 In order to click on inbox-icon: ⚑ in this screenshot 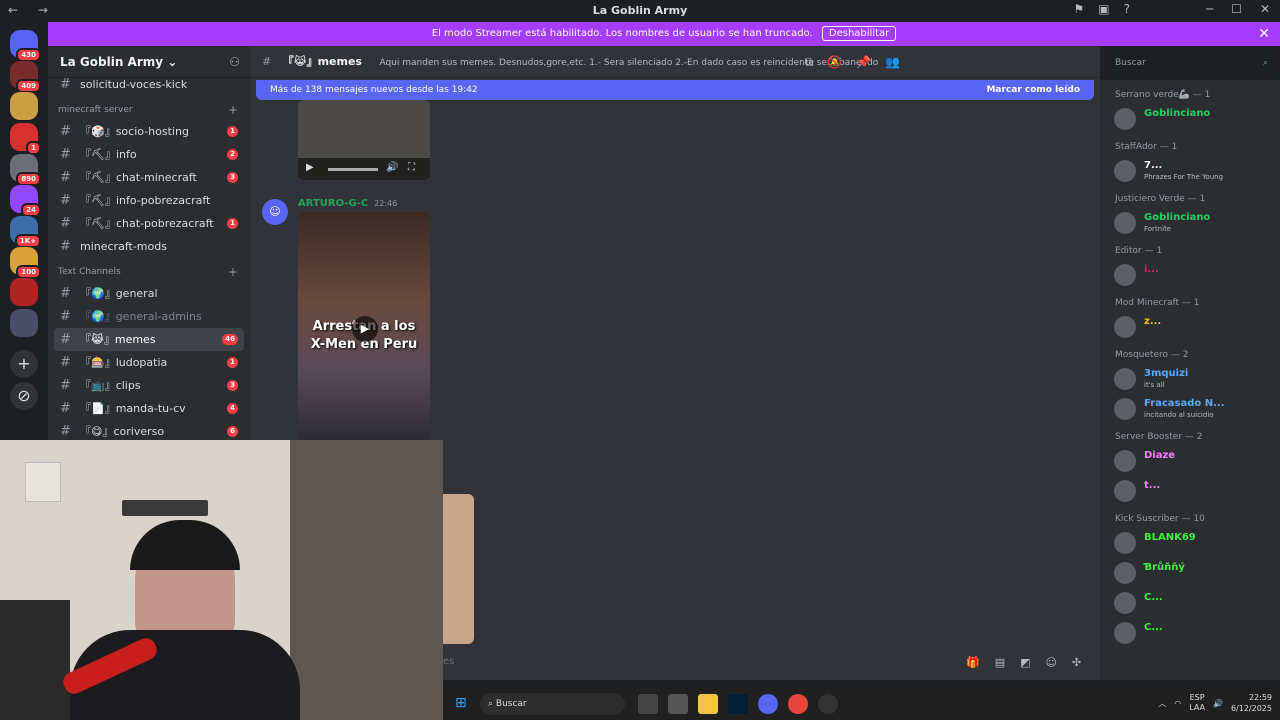, I will do `click(1079, 9)`.